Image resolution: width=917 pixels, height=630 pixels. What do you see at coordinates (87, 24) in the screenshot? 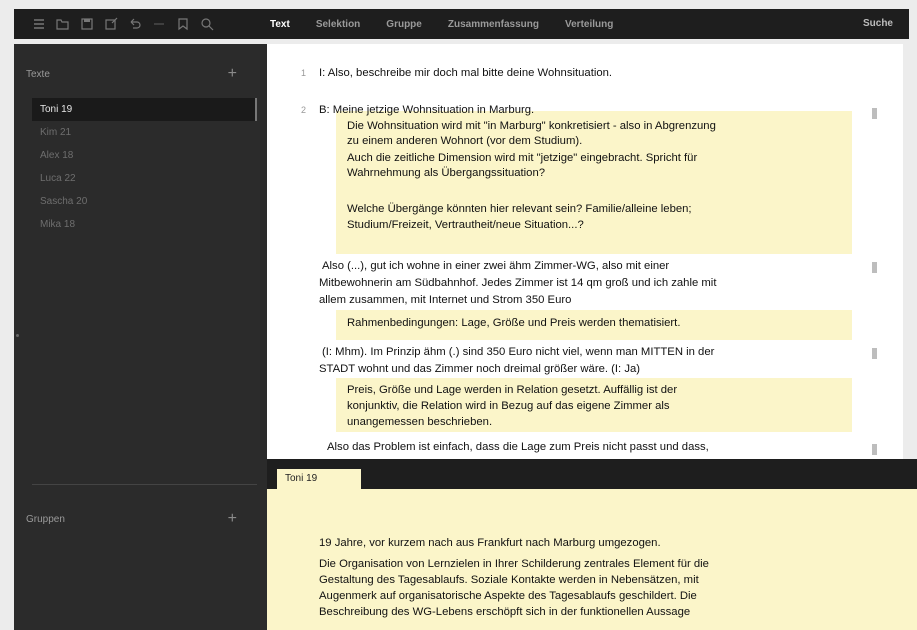
I see `save-icon` at bounding box center [87, 24].